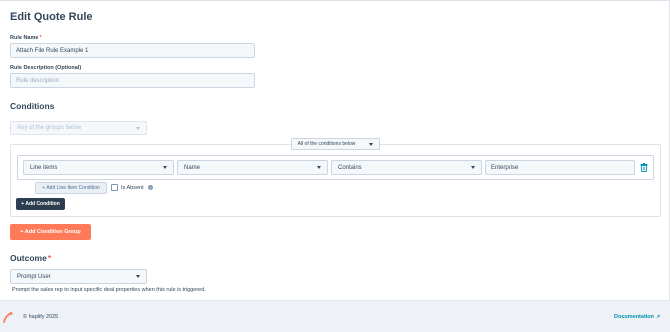 The image size is (670, 332). What do you see at coordinates (50, 232) in the screenshot?
I see `add-condition-group-button: + Add Condition Group` at bounding box center [50, 232].